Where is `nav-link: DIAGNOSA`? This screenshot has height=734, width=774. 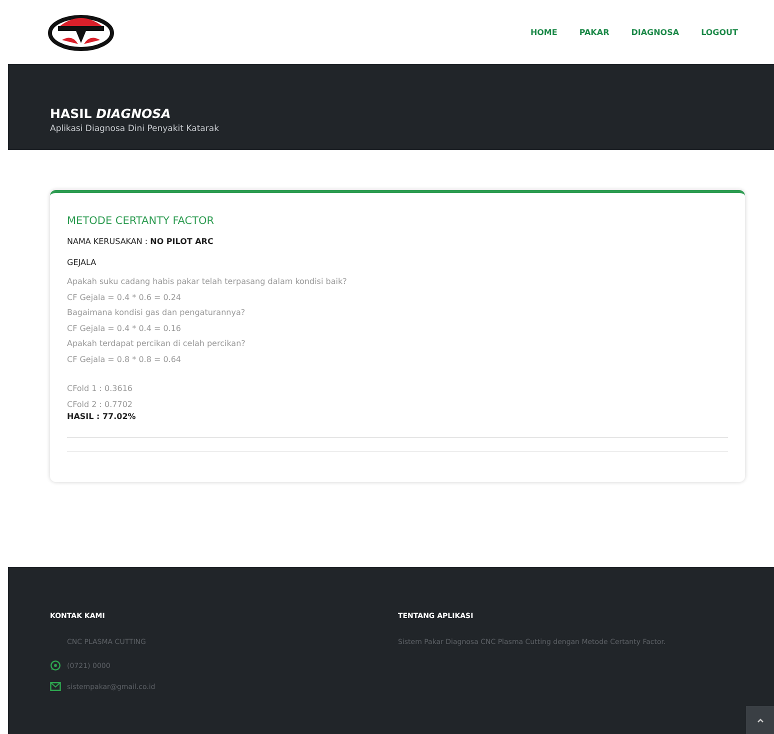 nav-link: DIAGNOSA is located at coordinates (655, 32).